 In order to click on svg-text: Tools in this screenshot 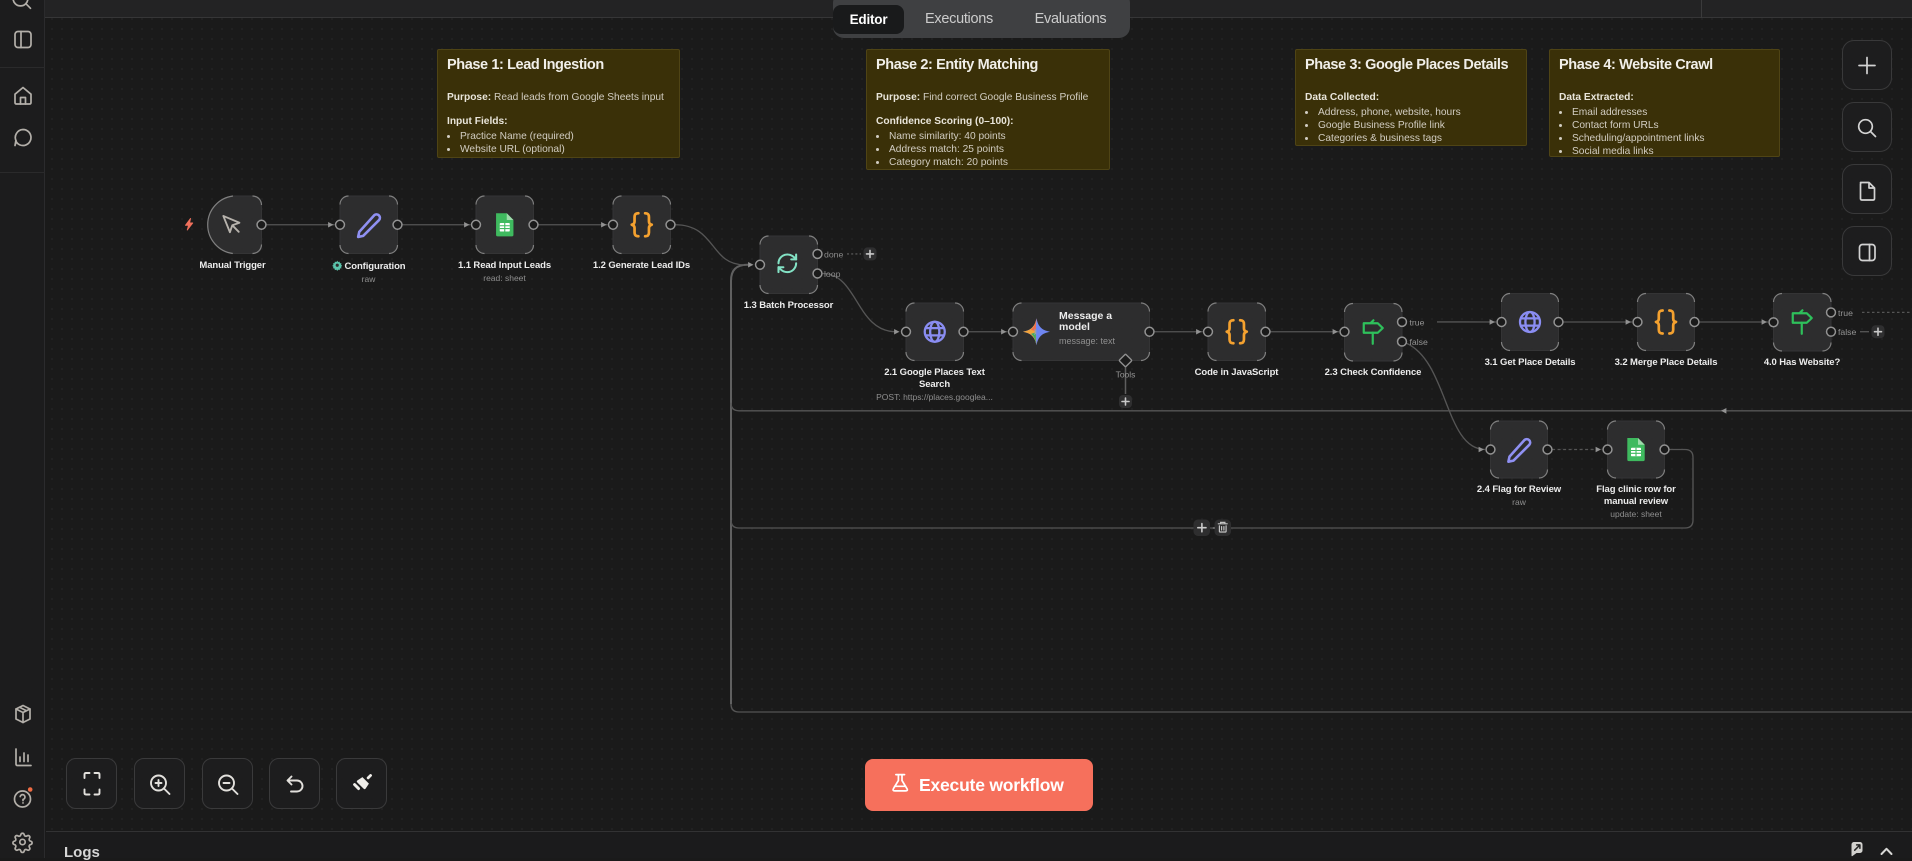, I will do `click(1126, 374)`.